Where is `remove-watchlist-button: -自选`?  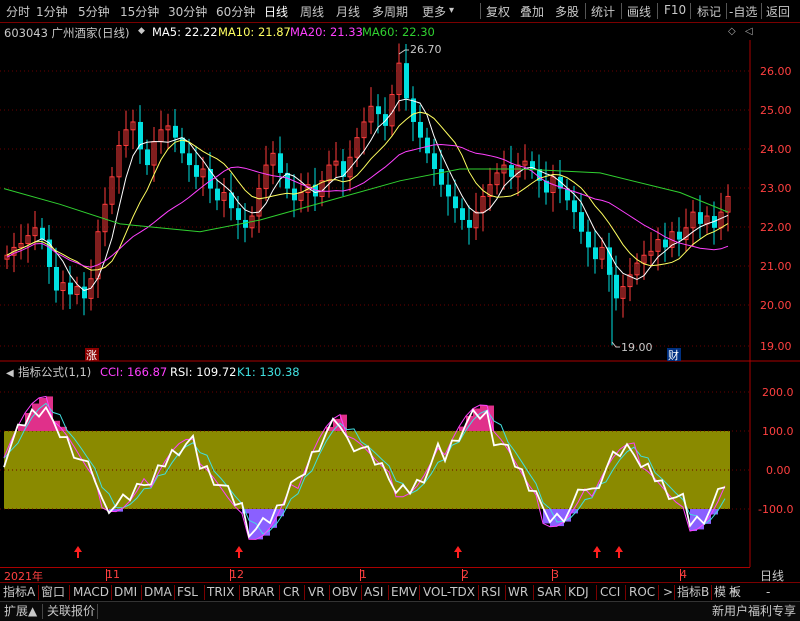 remove-watchlist-button: -自选 is located at coordinates (743, 11).